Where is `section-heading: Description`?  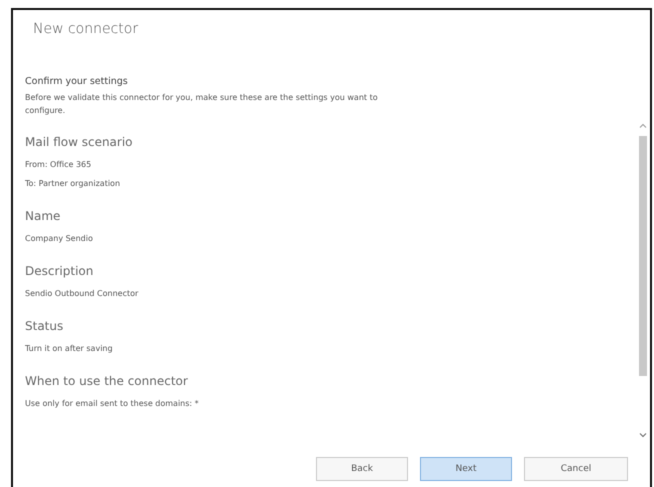
section-heading: Description is located at coordinates (59, 271).